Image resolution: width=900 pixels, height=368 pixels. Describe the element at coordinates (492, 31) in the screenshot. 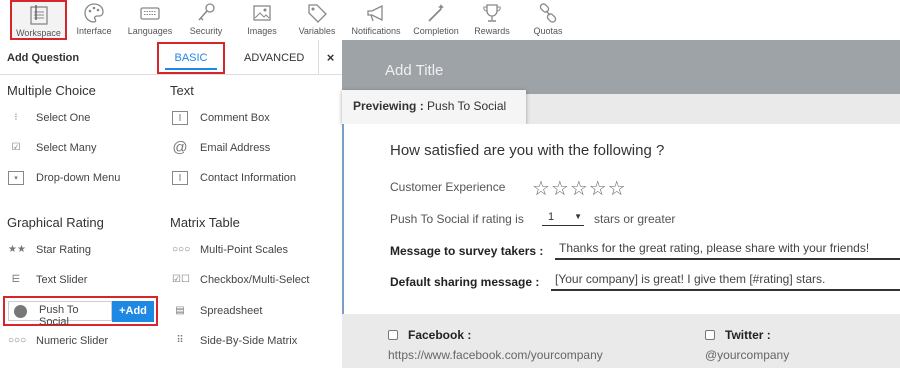

I see `toolbar-rewards-label: Rewards` at that location.